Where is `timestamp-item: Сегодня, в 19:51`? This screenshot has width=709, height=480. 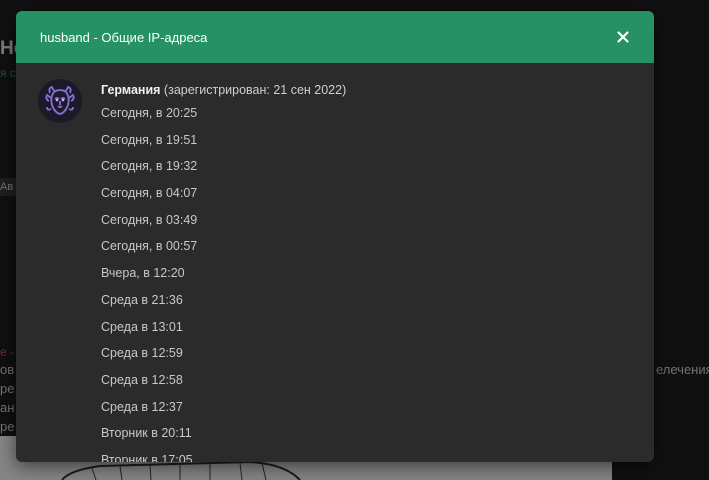 timestamp-item: Сегодня, в 19:51 is located at coordinates (149, 139).